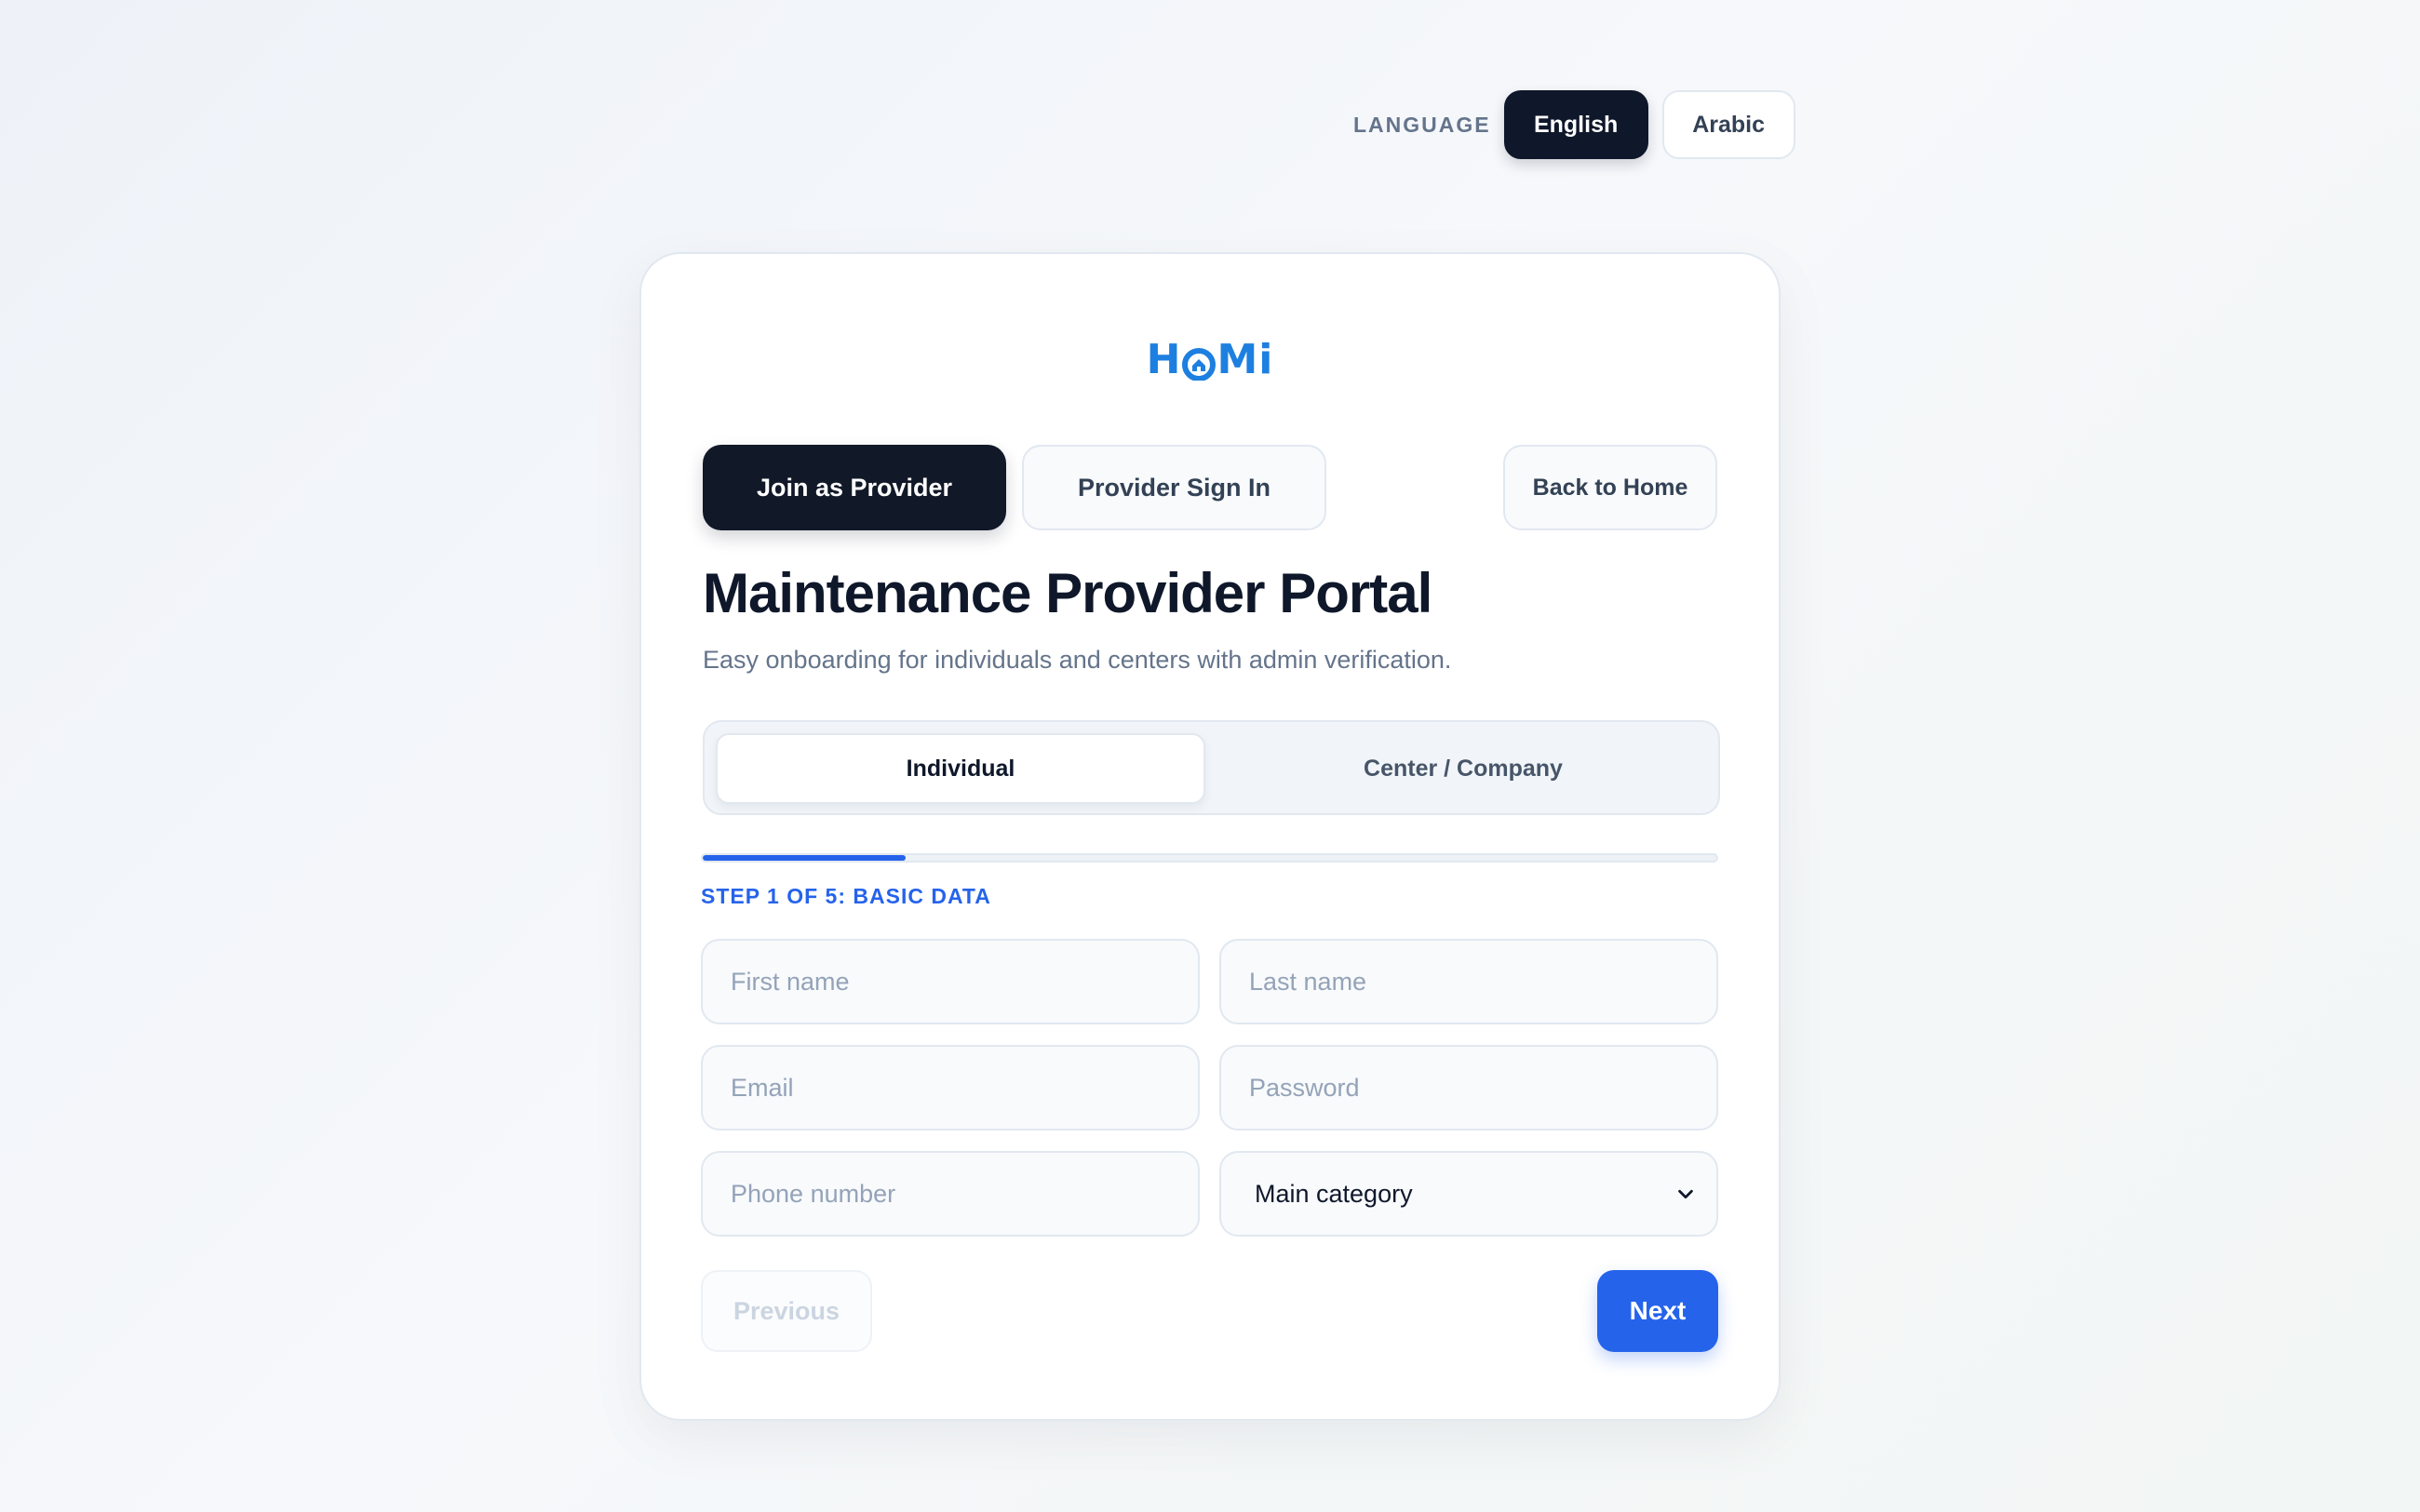 The height and width of the screenshot is (1512, 2420). Describe the element at coordinates (1685, 1194) in the screenshot. I see `chevron-down-icon` at that location.